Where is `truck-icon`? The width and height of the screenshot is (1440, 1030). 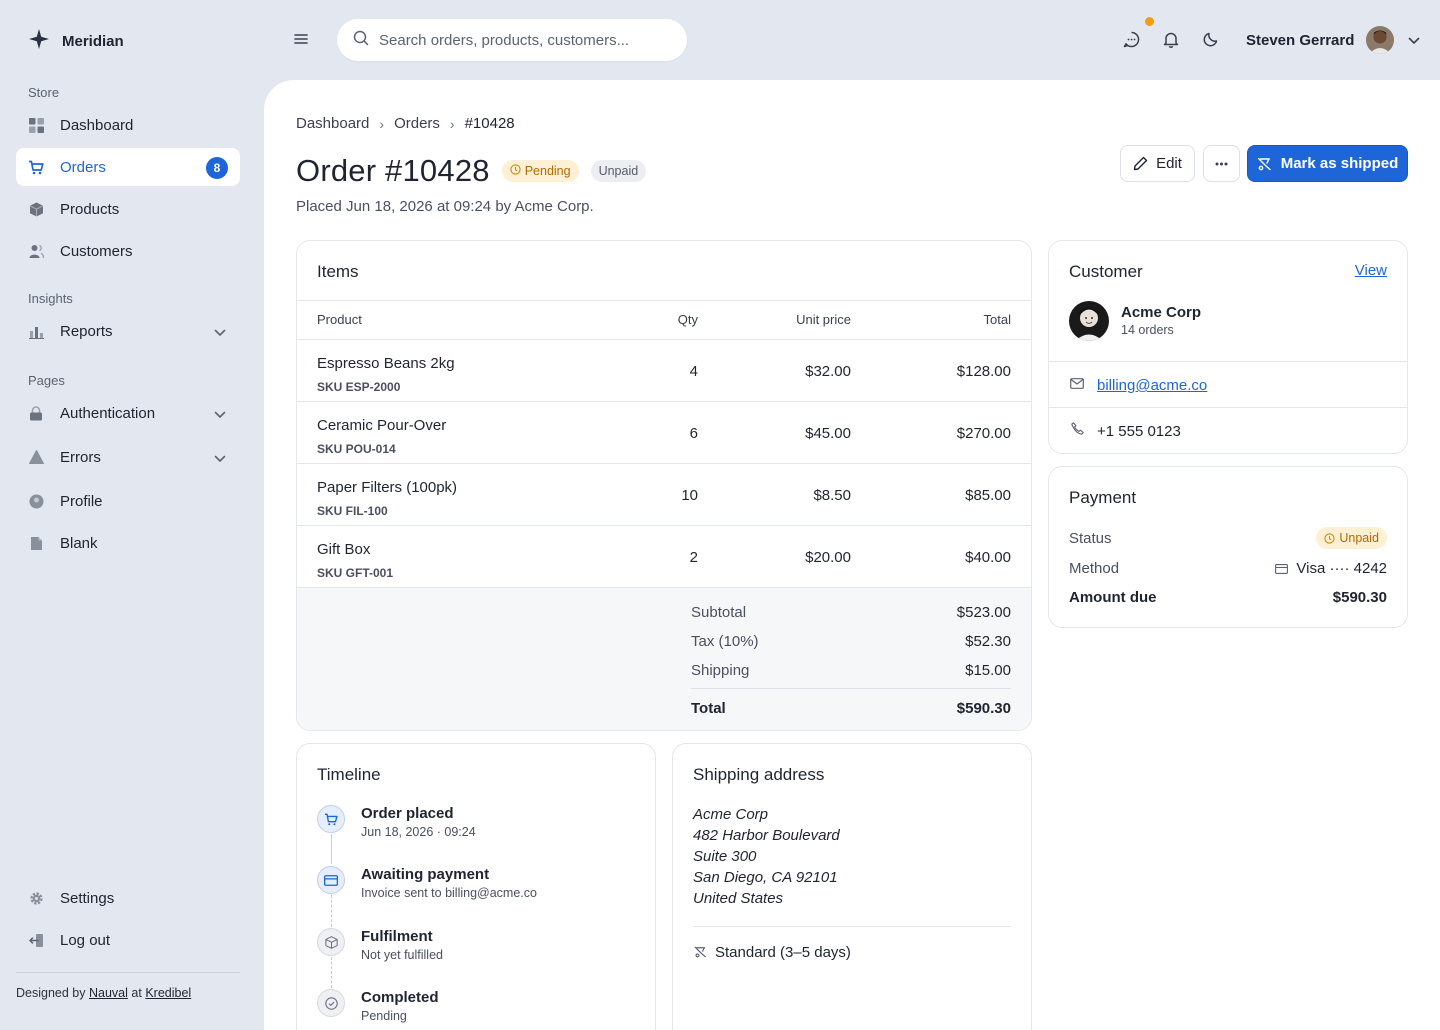 truck-icon is located at coordinates (700, 952).